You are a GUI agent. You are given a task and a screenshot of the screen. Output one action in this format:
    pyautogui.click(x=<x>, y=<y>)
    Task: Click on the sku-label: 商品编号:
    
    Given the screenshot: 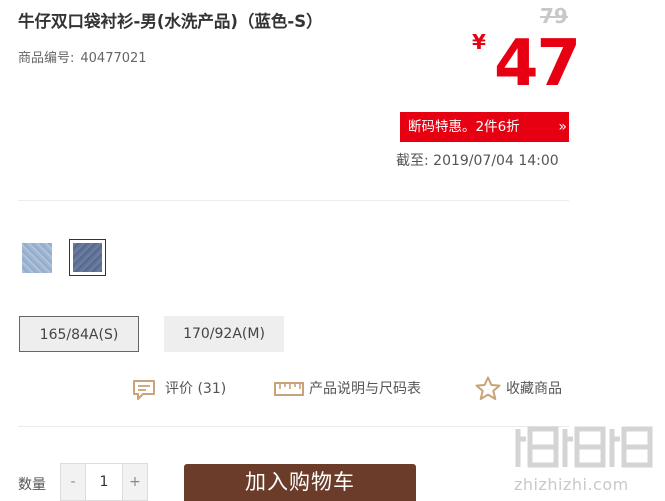 What is the action you would take?
    pyautogui.click(x=46, y=58)
    